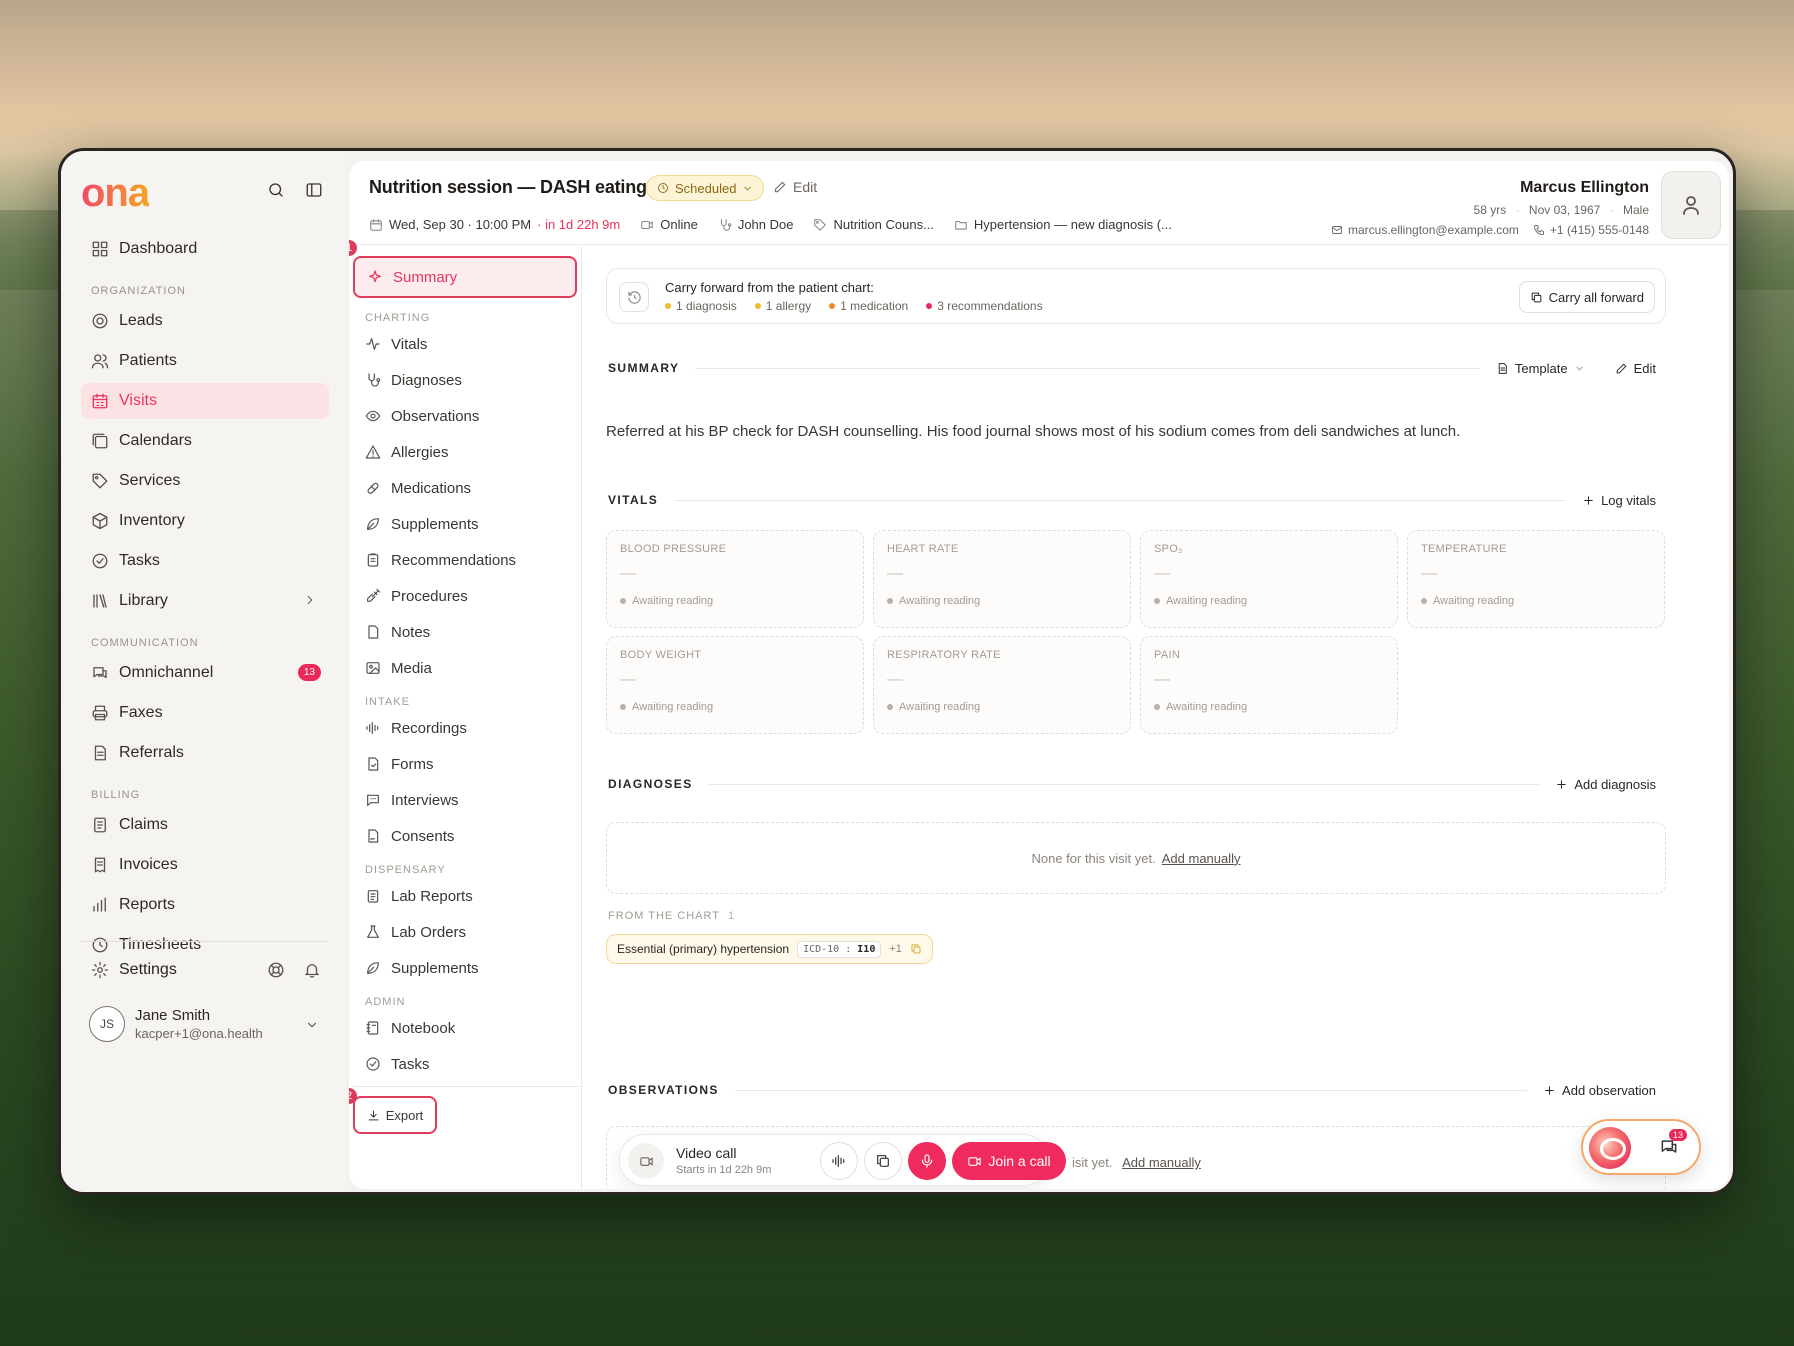  Describe the element at coordinates (395, 1115) in the screenshot. I see `export-button: Export` at that location.